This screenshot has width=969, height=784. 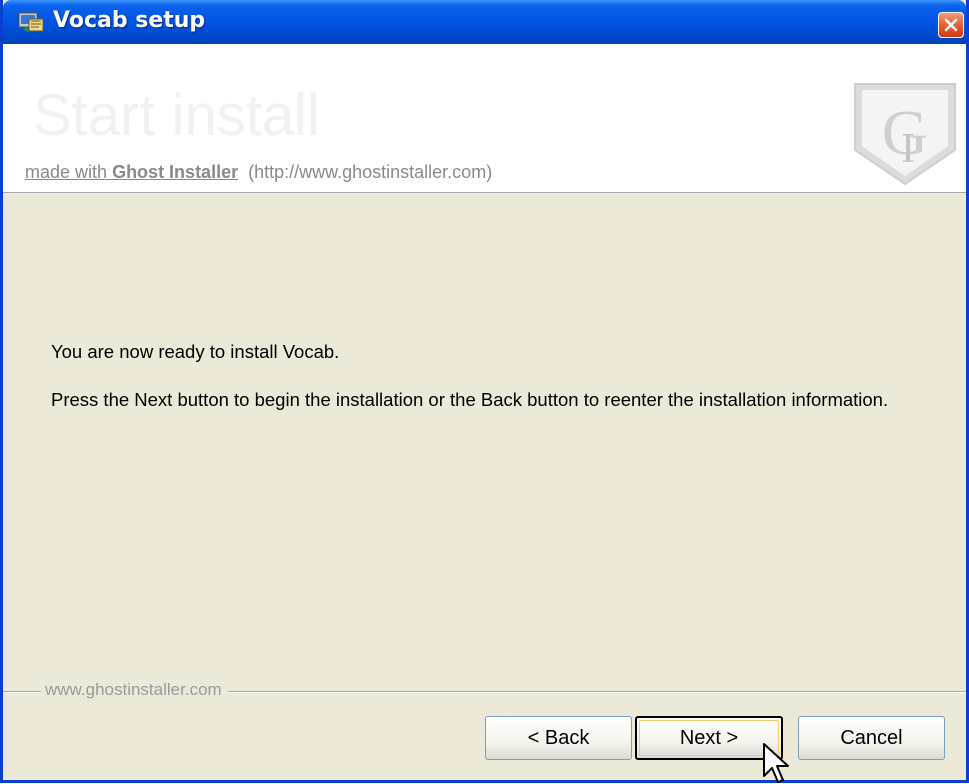 I want to click on cancel-button: Cancel, so click(x=871, y=738).